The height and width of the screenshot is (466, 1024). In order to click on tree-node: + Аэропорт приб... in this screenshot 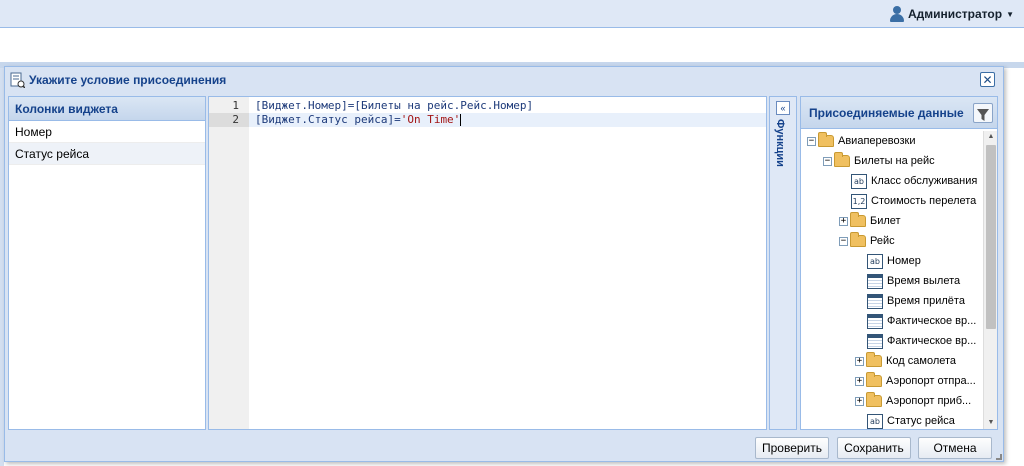, I will do `click(913, 401)`.